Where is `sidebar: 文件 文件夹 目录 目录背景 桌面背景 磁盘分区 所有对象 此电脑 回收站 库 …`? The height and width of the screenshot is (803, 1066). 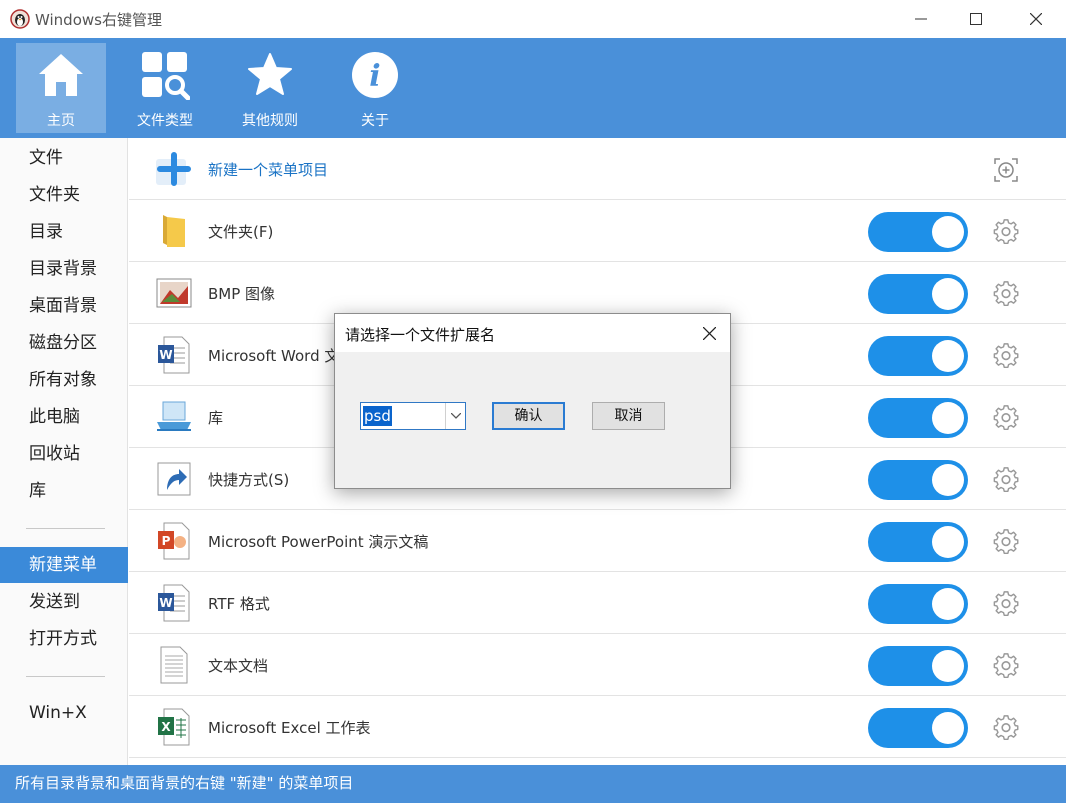 sidebar: 文件 文件夹 目录 目录背景 桌面背景 磁盘分区 所有对象 此电脑 回收站 库 … is located at coordinates (64, 451).